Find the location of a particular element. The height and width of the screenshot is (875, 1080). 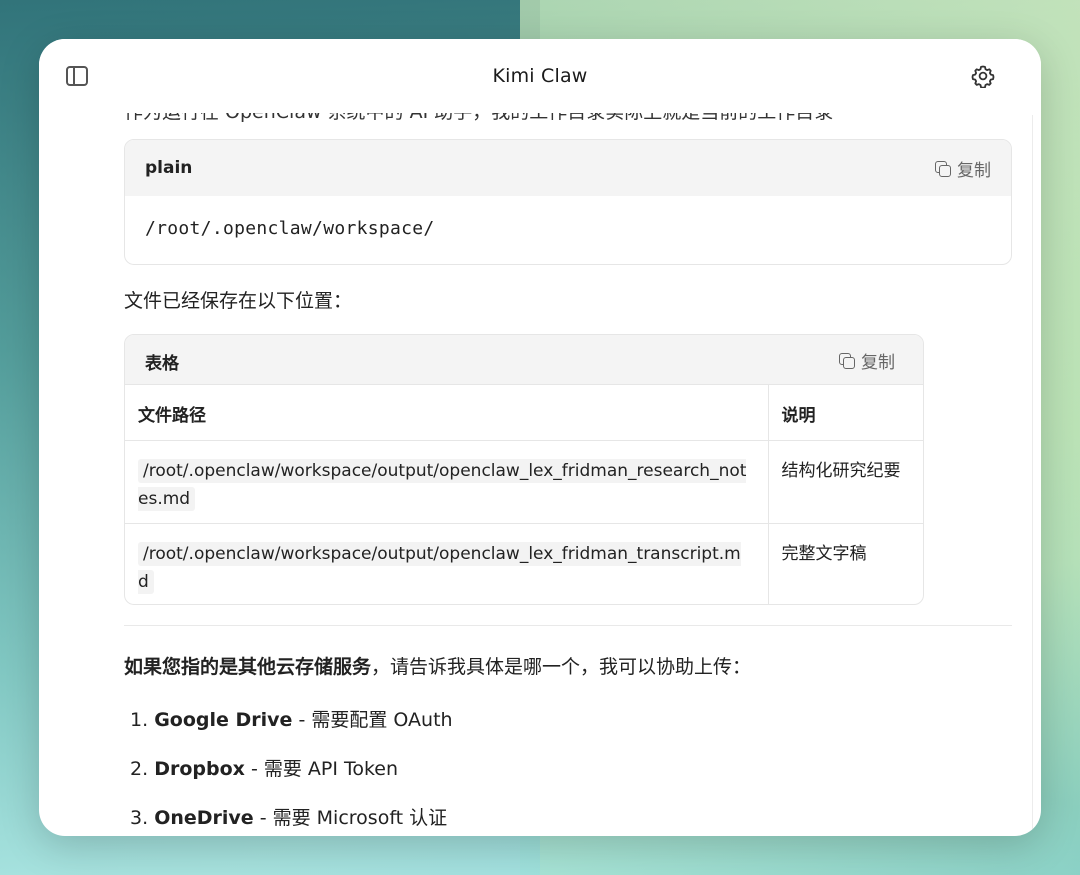

scrollbar is located at coordinates (1032, 475).